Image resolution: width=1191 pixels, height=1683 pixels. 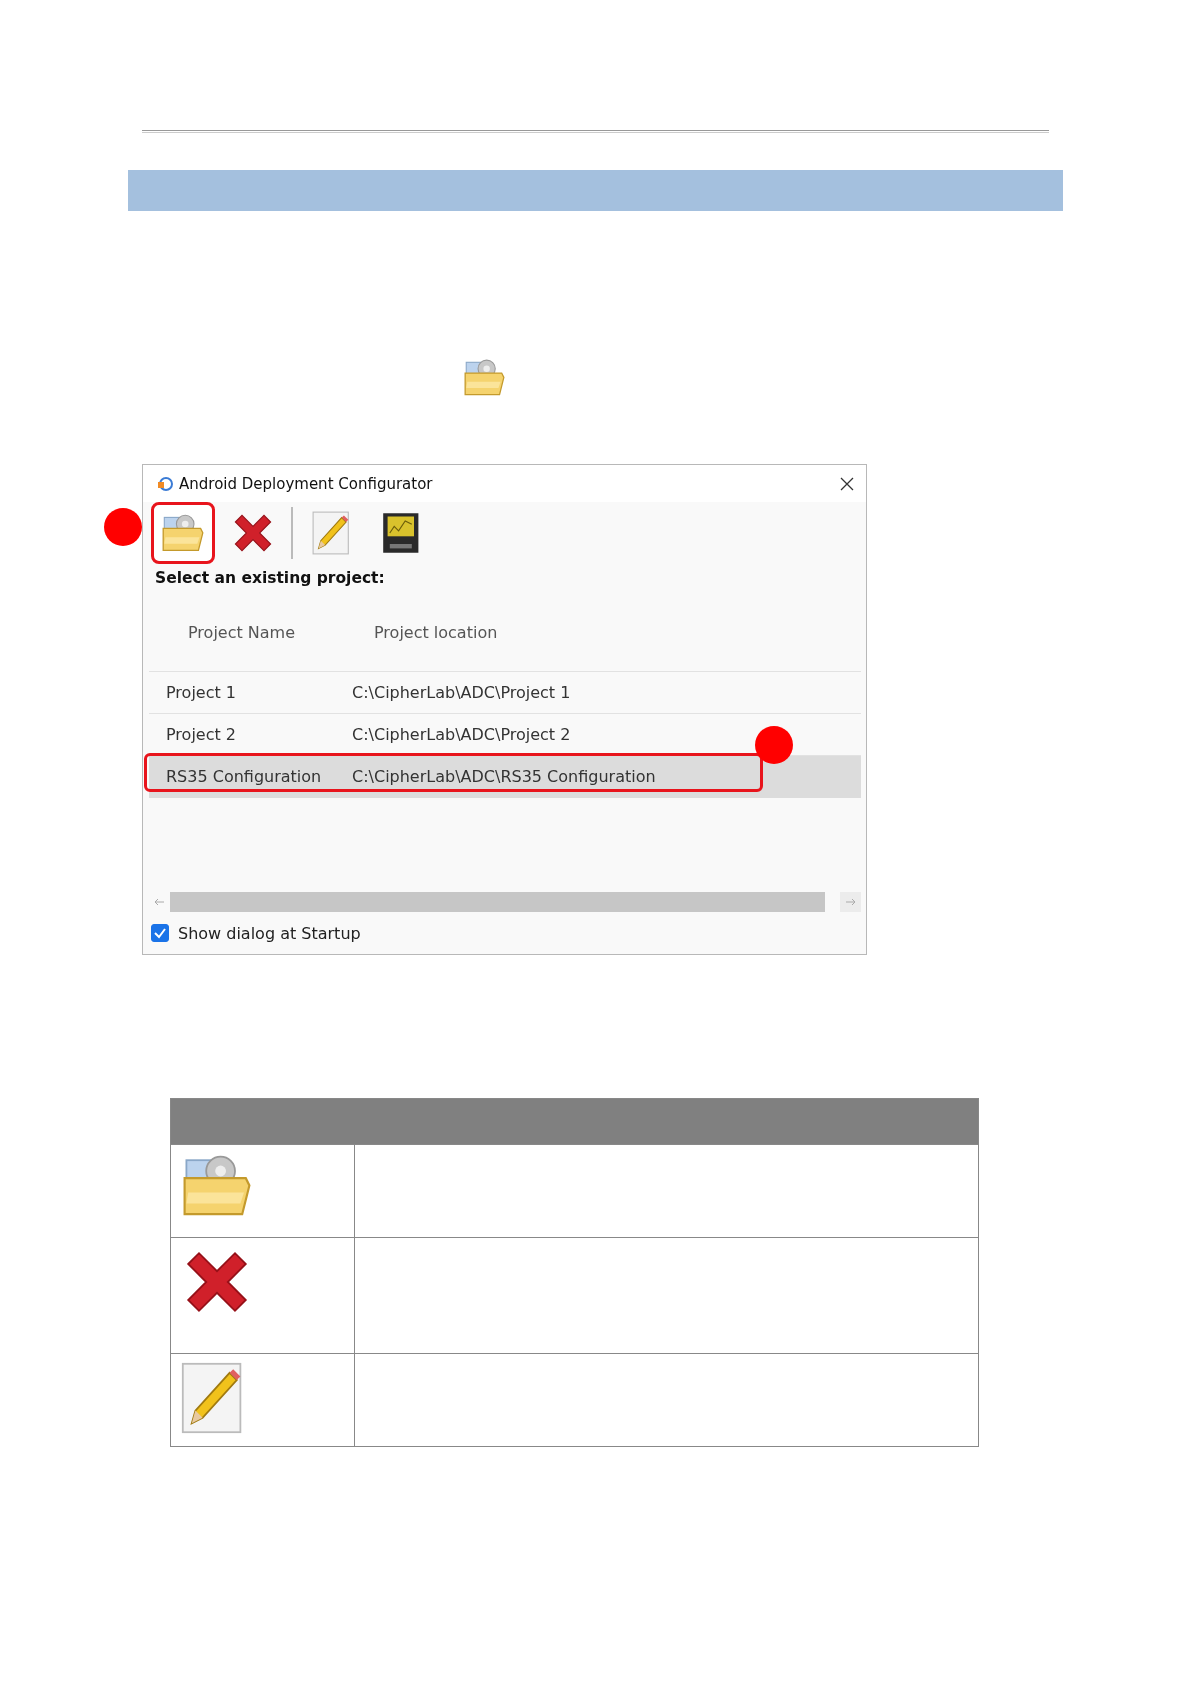 I want to click on checkbox, so click(x=160, y=933).